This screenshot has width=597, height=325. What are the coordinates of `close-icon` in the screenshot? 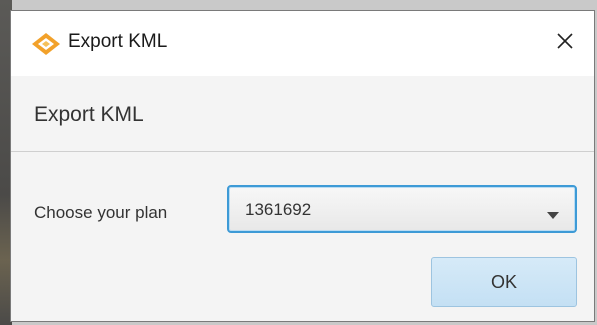 It's located at (565, 43).